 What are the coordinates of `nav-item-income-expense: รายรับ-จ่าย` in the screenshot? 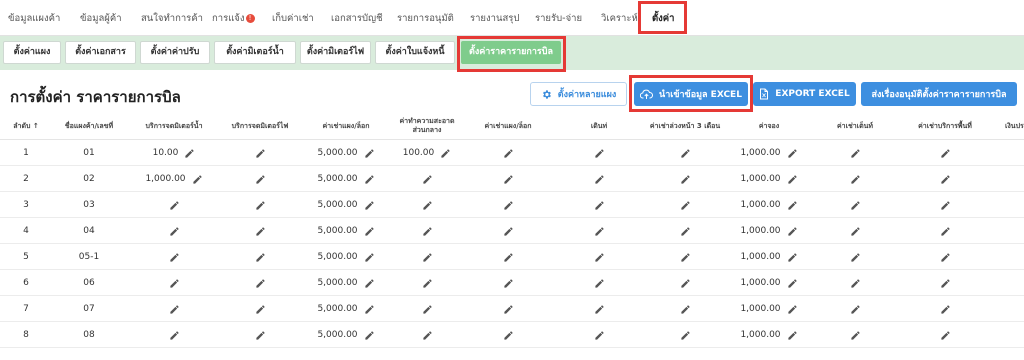 It's located at (558, 18).